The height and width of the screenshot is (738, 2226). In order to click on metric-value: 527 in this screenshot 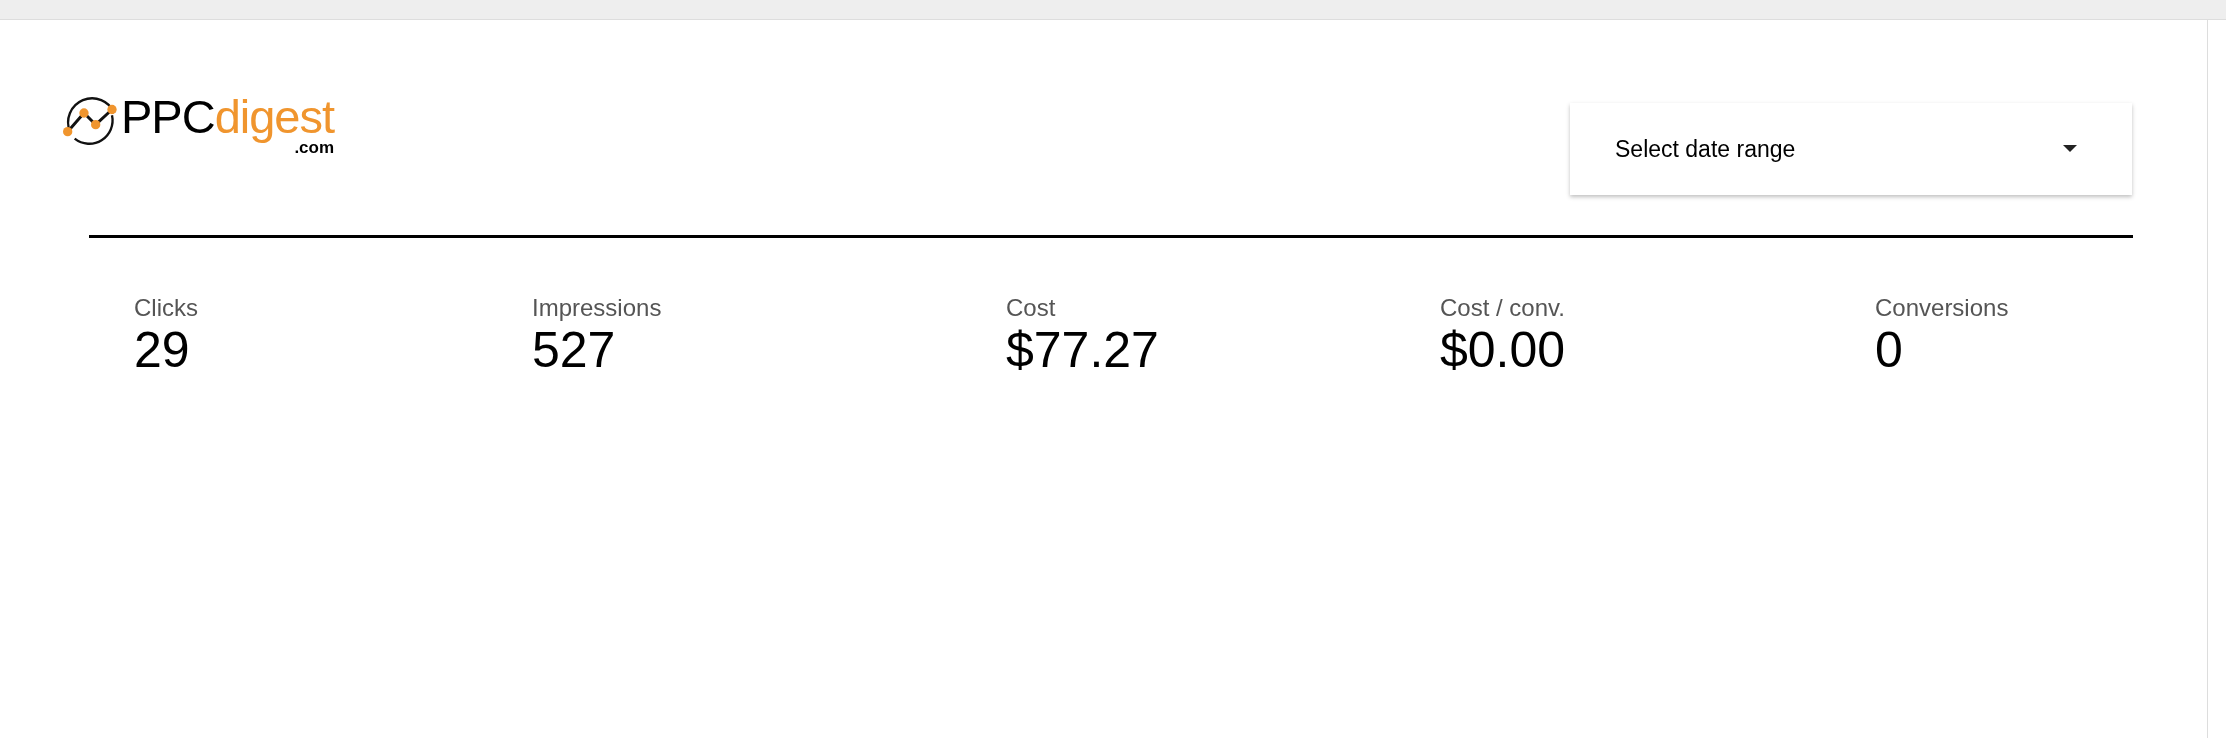, I will do `click(574, 350)`.